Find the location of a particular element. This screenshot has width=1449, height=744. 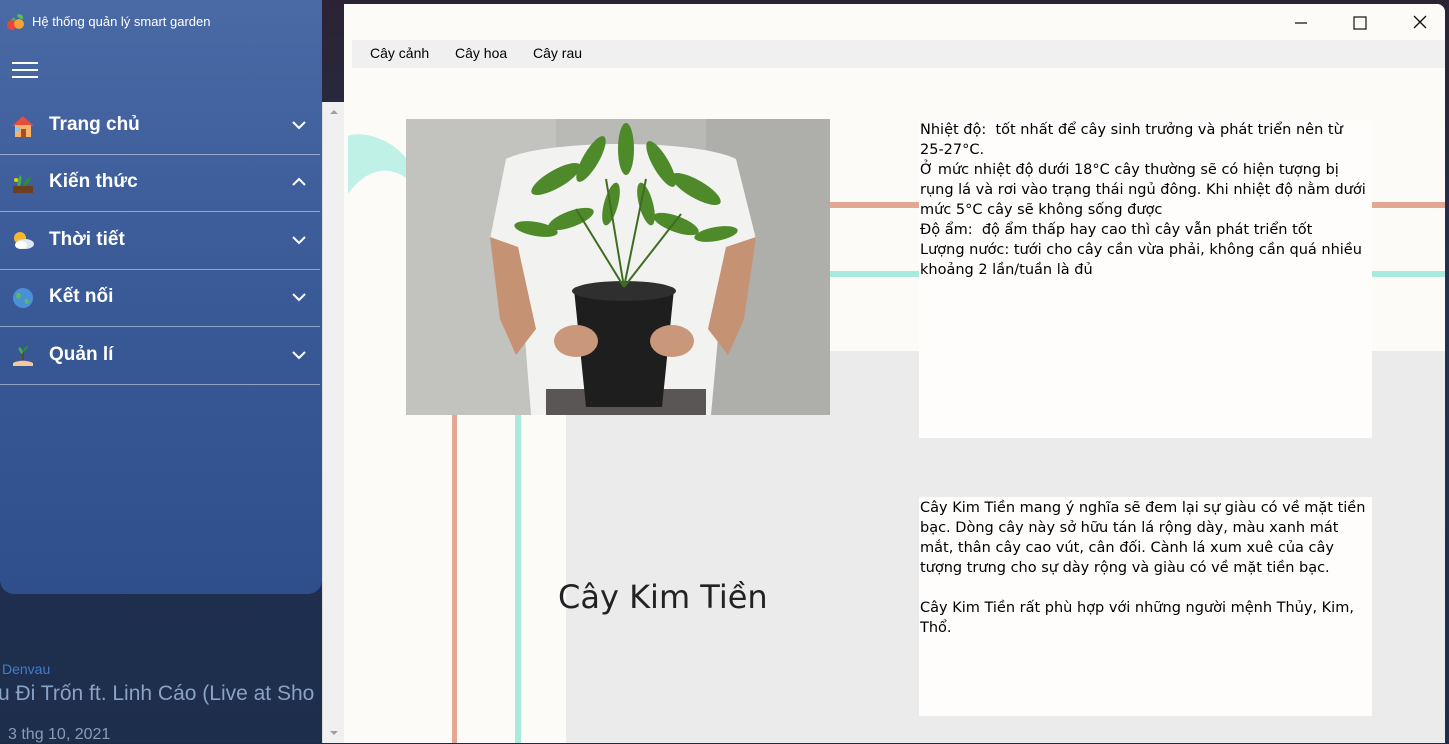

plant-knowledge-icon is located at coordinates (23, 184).